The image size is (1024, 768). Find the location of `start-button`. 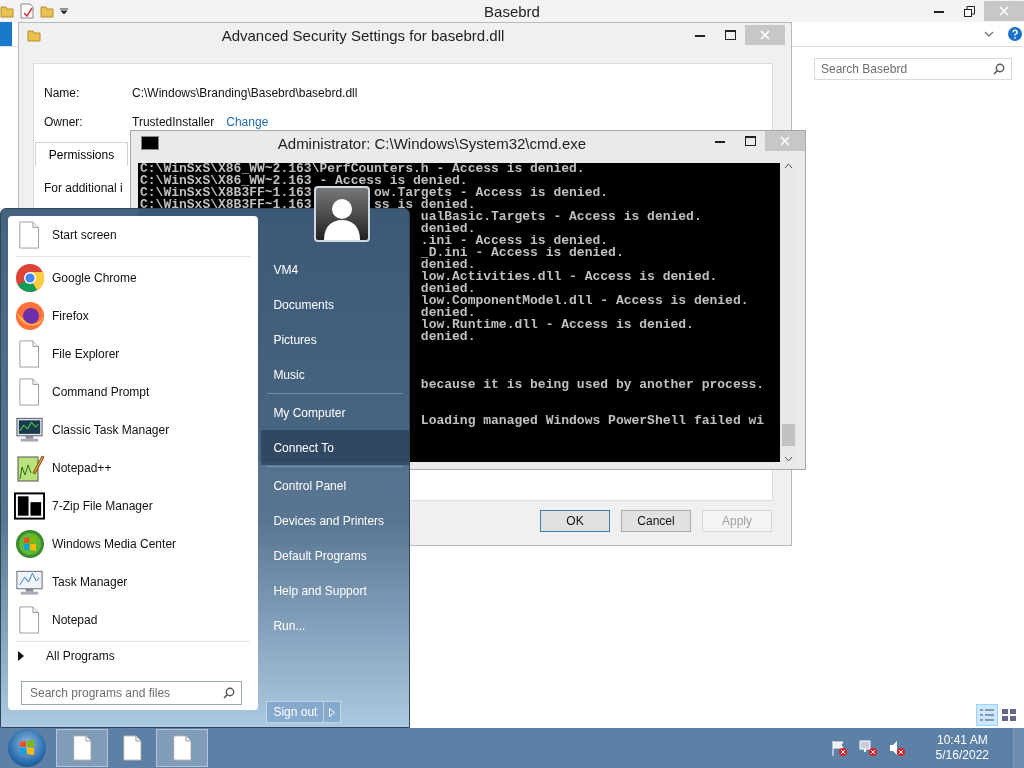

start-button is located at coordinates (27, 748).